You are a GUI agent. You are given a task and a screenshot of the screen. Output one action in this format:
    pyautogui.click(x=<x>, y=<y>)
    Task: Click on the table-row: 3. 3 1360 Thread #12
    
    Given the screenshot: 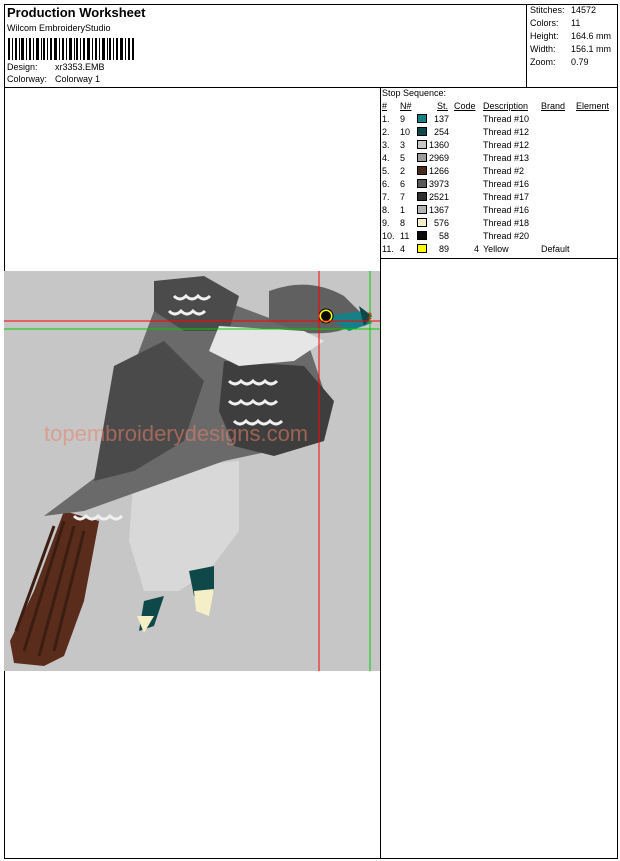 What is the action you would take?
    pyautogui.click(x=499, y=146)
    